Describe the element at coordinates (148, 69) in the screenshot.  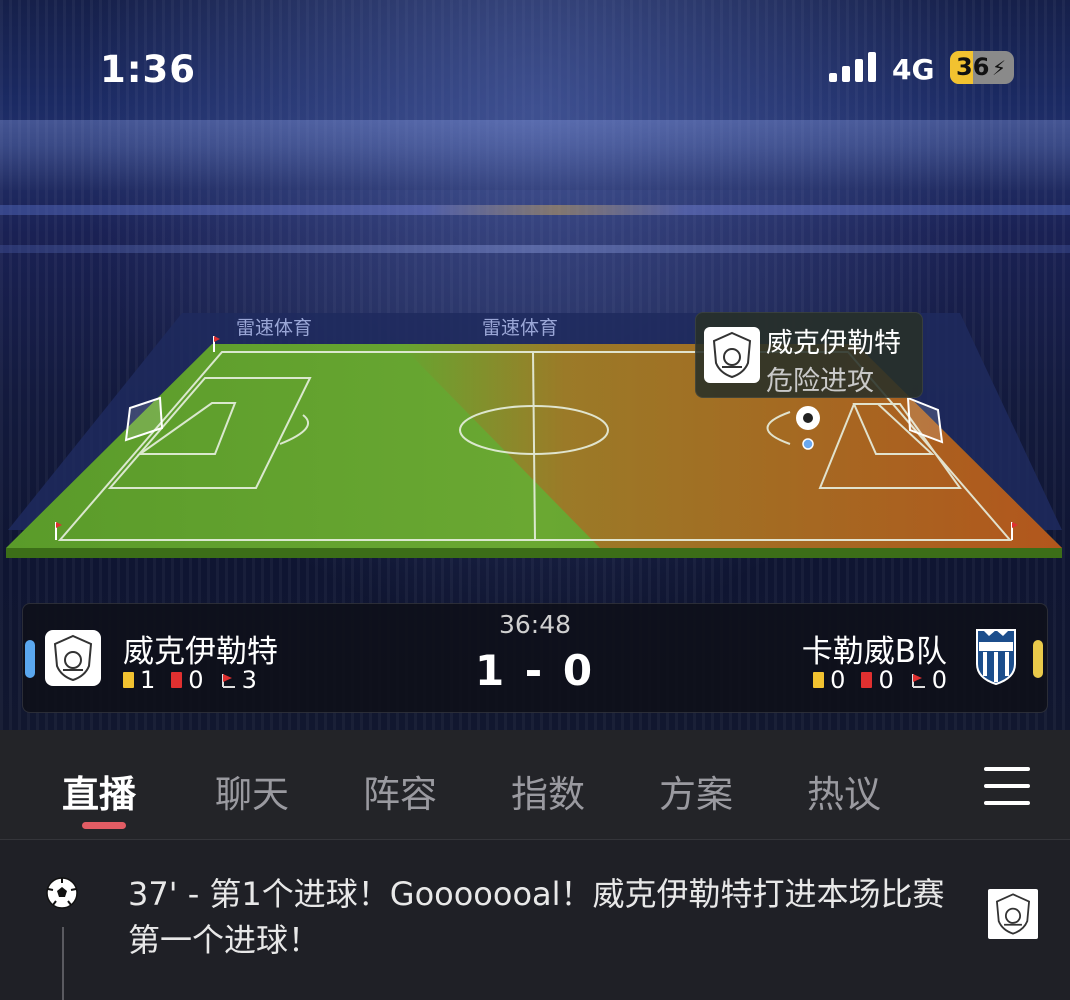
I see `status-time: 1:36` at that location.